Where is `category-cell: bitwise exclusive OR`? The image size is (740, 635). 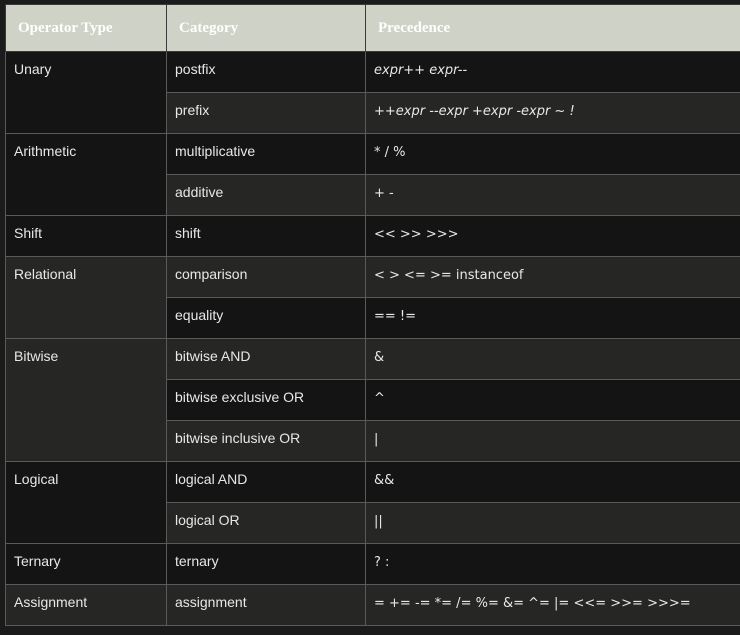 category-cell: bitwise exclusive OR is located at coordinates (266, 400).